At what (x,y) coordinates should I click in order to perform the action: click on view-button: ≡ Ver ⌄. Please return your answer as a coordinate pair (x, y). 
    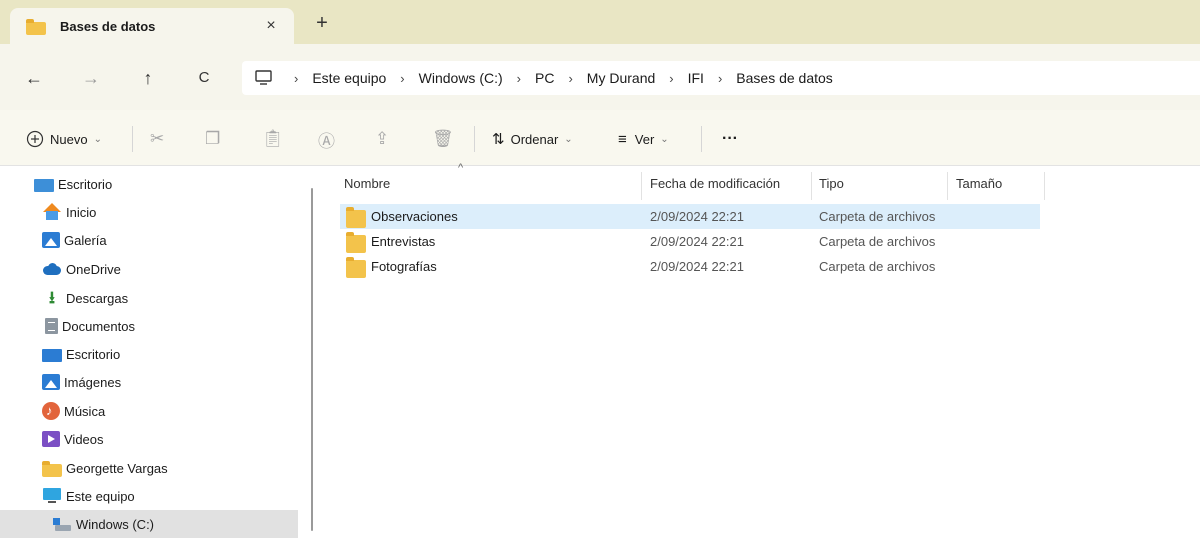
    Looking at the image, I should click on (643, 139).